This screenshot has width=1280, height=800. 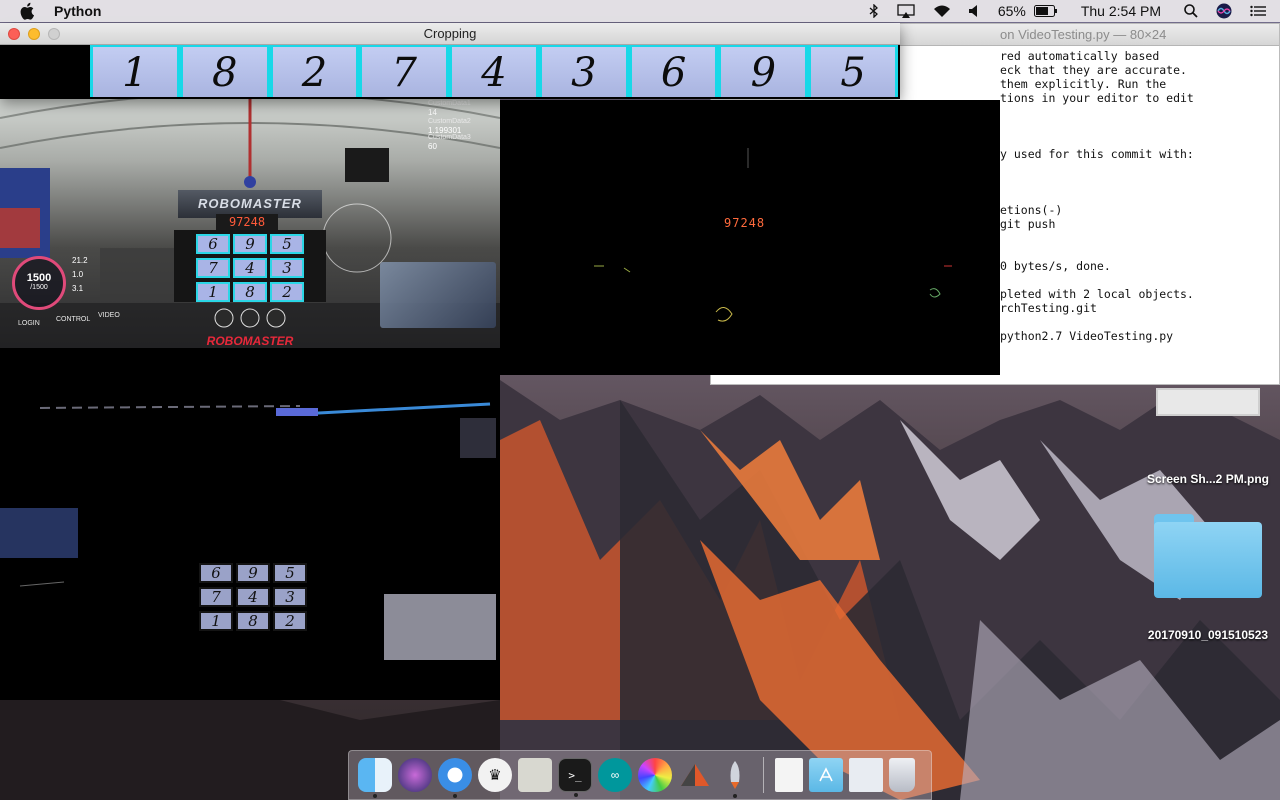 I want to click on cropped-digit: 6, so click(x=673, y=71).